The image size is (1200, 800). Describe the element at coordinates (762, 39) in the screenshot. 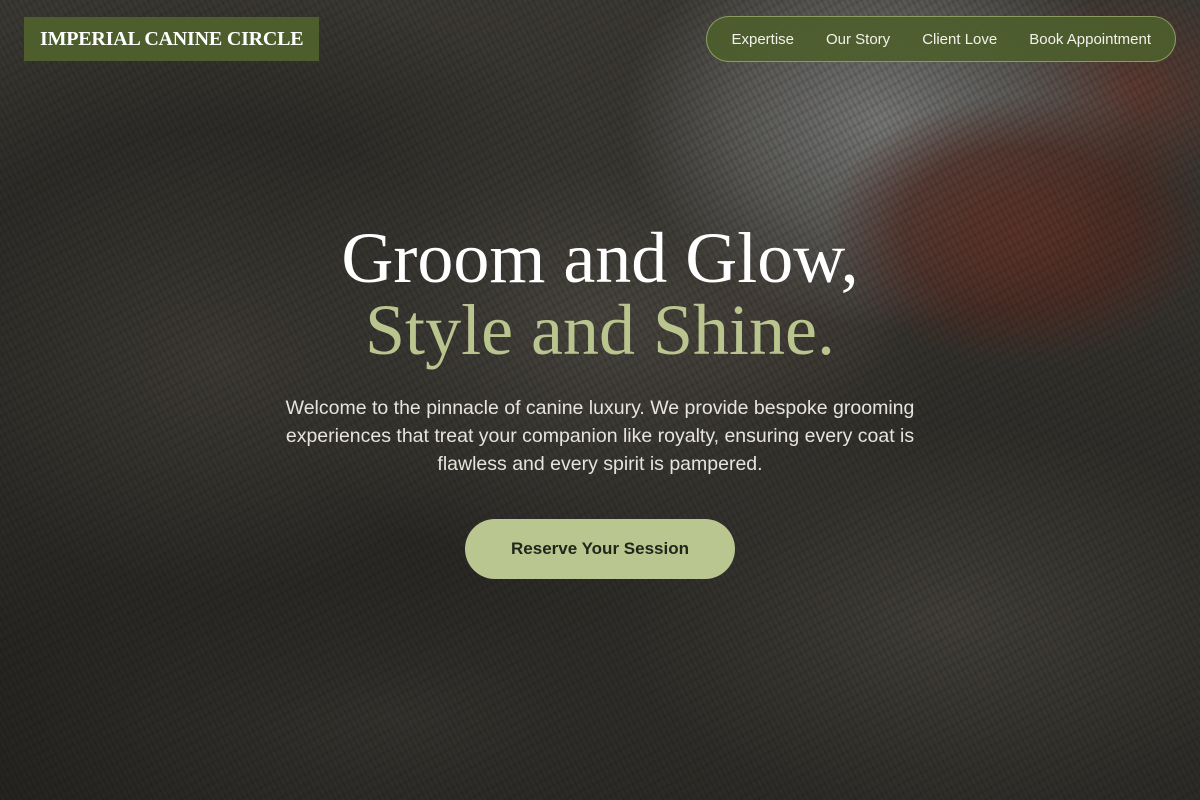

I see `nav-link-expertise: Expertise` at that location.